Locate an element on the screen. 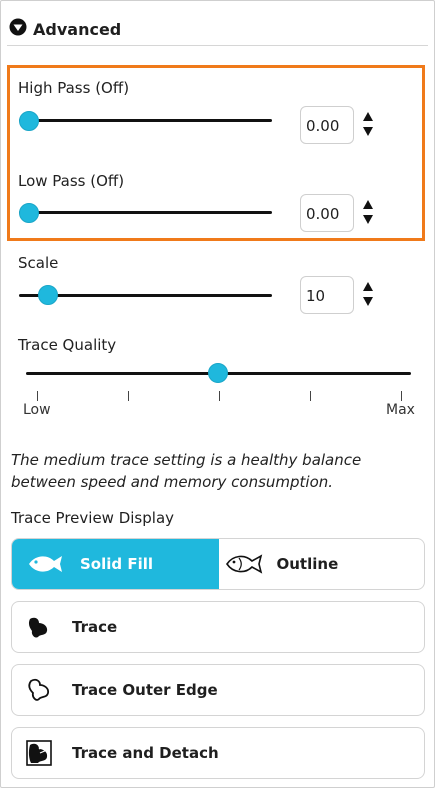 This screenshot has width=435, height=788. scale-input: 10 is located at coordinates (327, 295).